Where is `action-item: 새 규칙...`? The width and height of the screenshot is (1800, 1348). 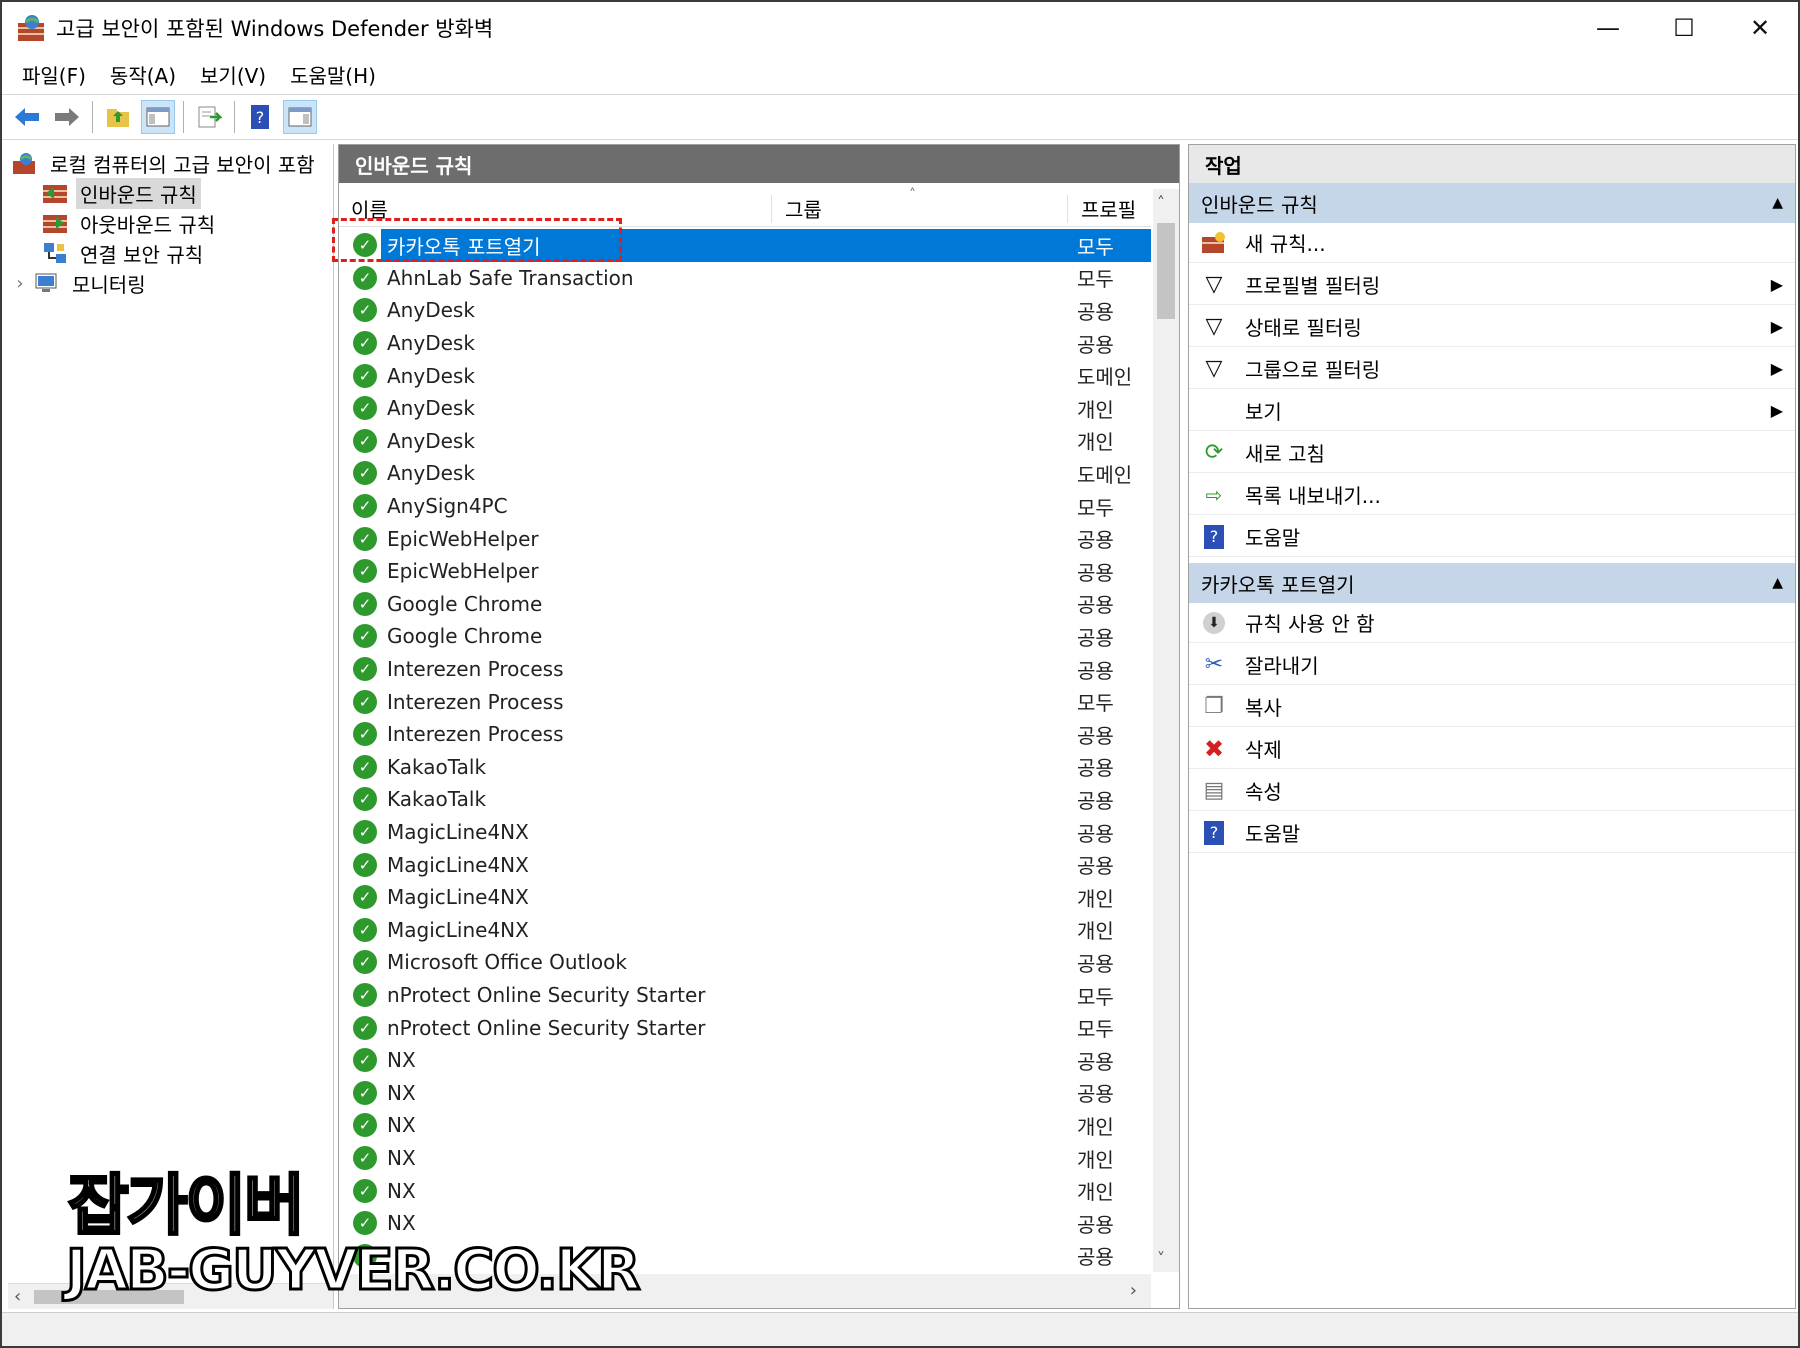
action-item: 새 규칙... is located at coordinates (1492, 243).